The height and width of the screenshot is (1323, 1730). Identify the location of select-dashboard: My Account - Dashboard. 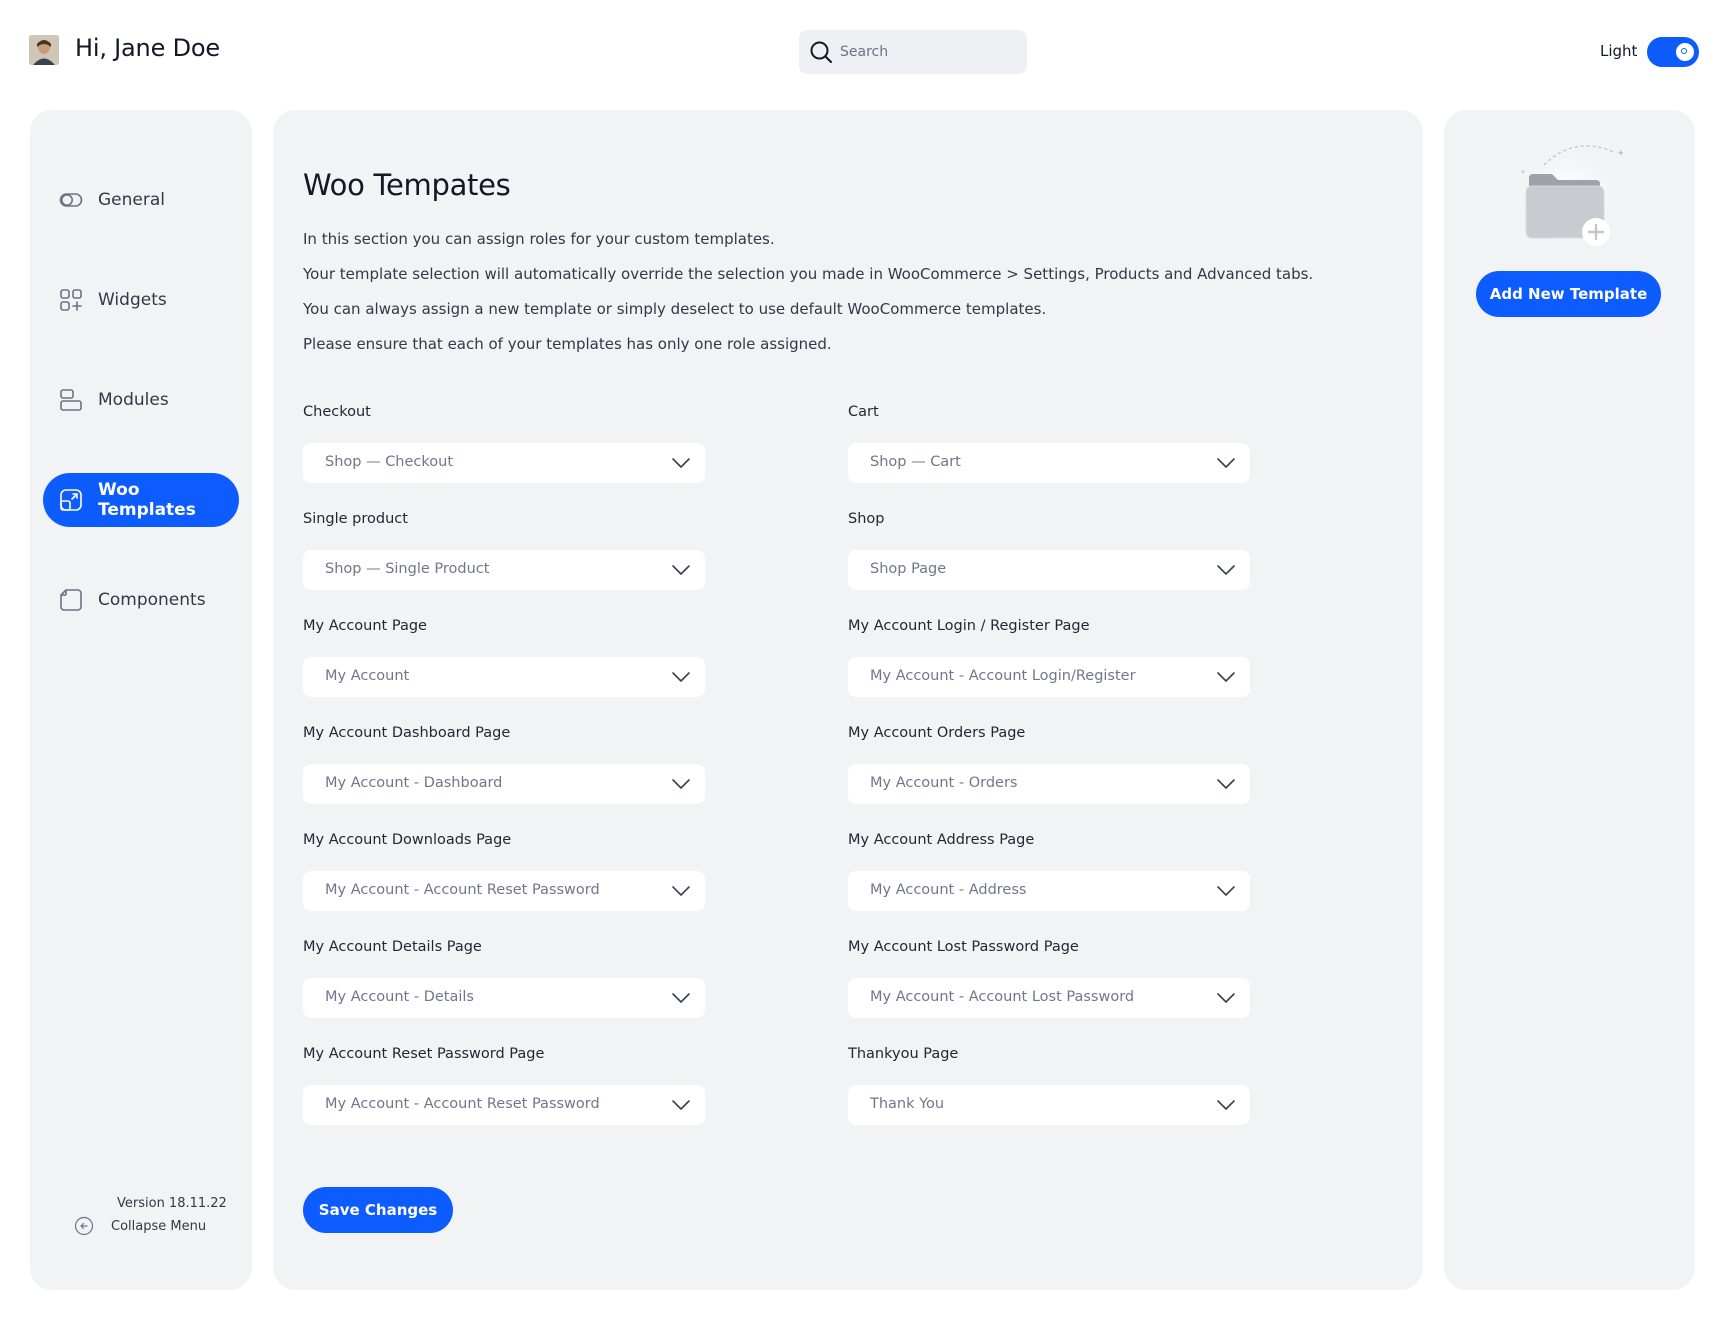
(504, 784).